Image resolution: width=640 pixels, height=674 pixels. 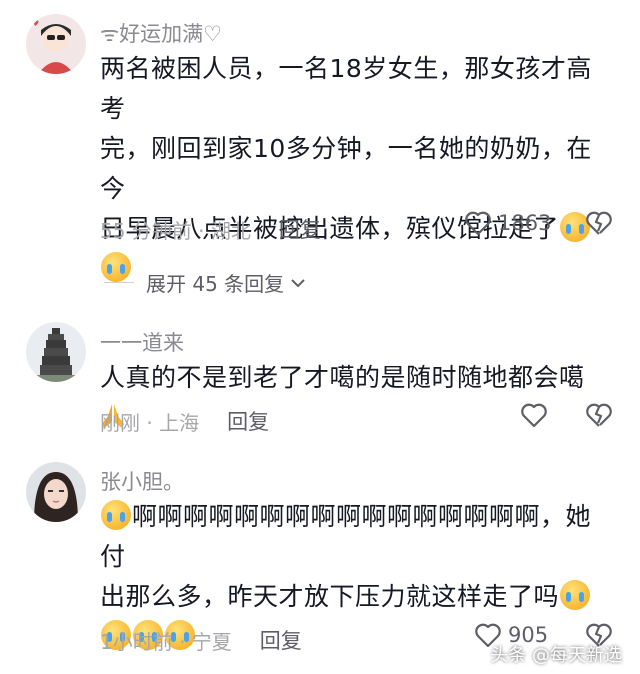 I want to click on comment-meta: 刚刚 · 上海 回复, so click(x=184, y=421).